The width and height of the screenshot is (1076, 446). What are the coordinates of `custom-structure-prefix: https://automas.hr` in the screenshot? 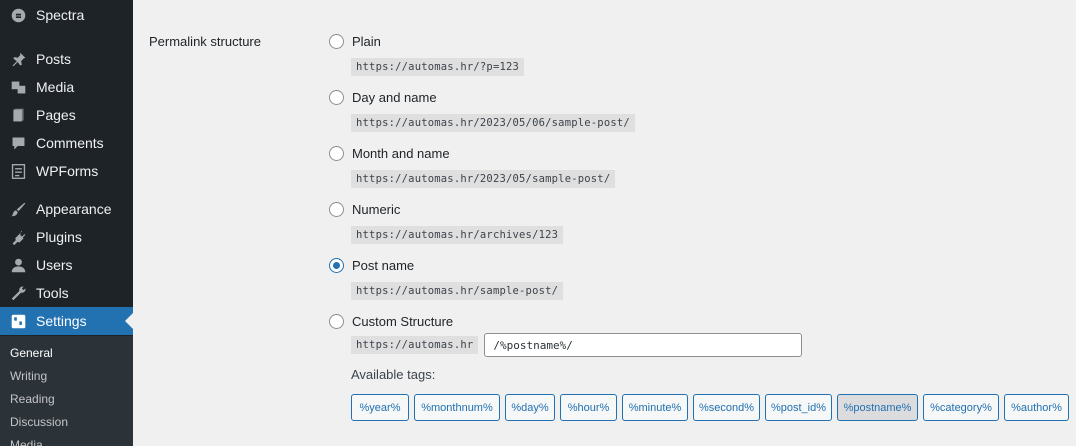 It's located at (415, 345).